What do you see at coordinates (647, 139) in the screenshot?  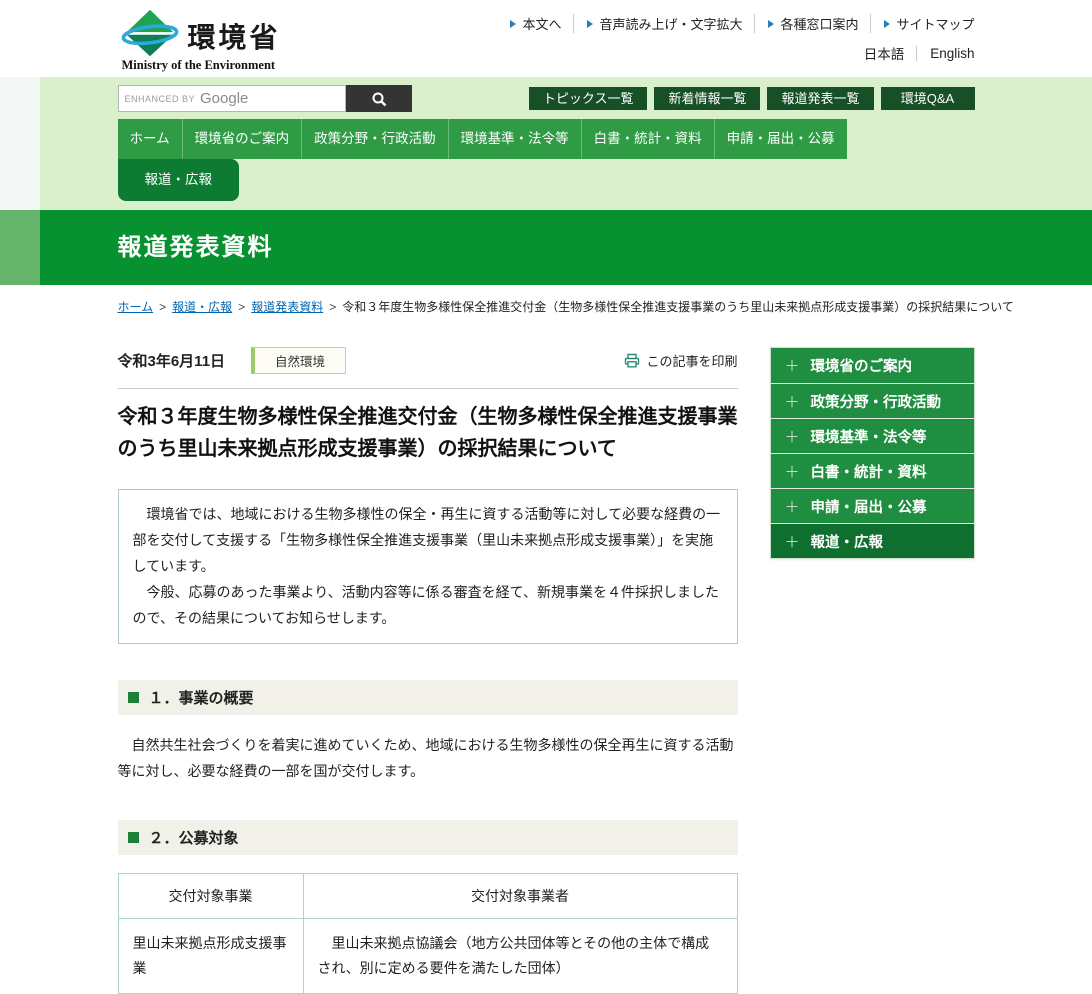 I see `nav-item-whitepapers: 白書・統計・資料` at bounding box center [647, 139].